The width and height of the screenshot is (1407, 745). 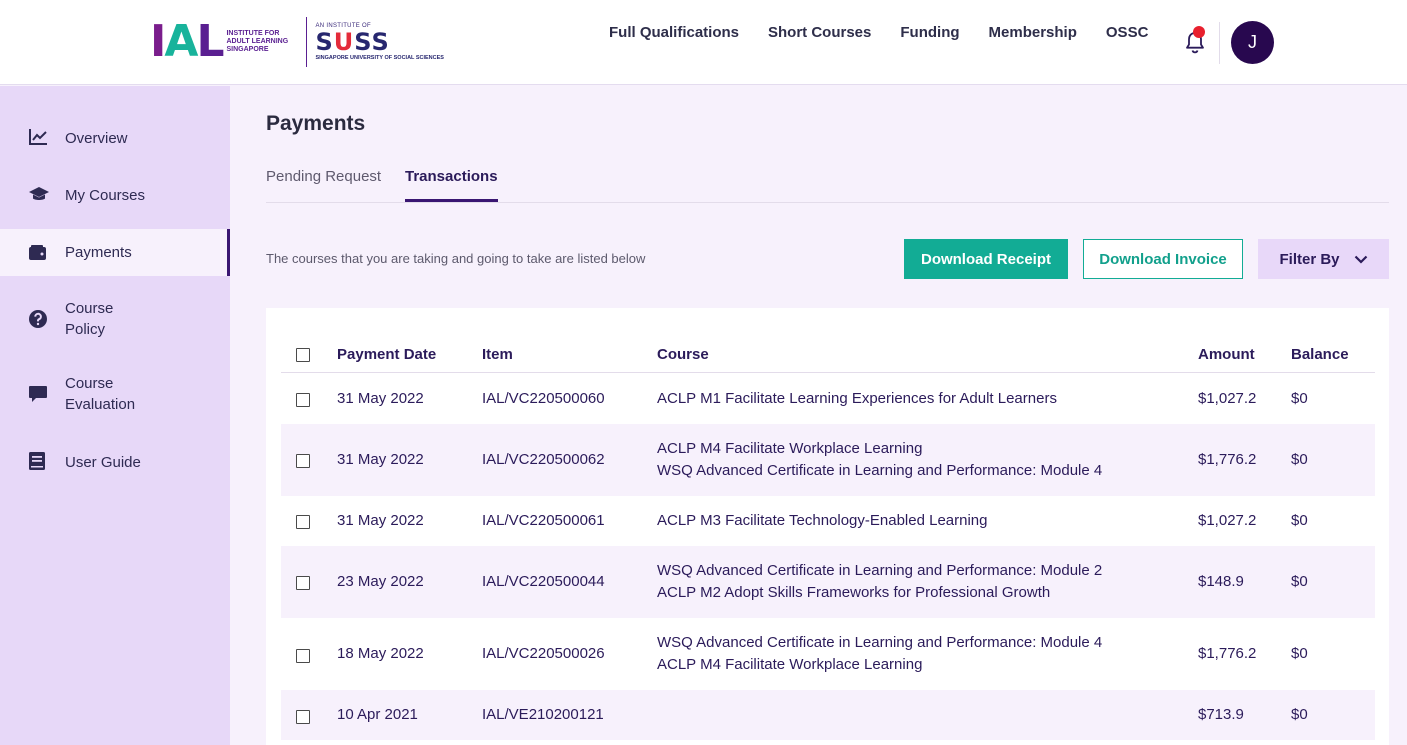 I want to click on suss-logo-main-text: SUSS, so click(x=352, y=42).